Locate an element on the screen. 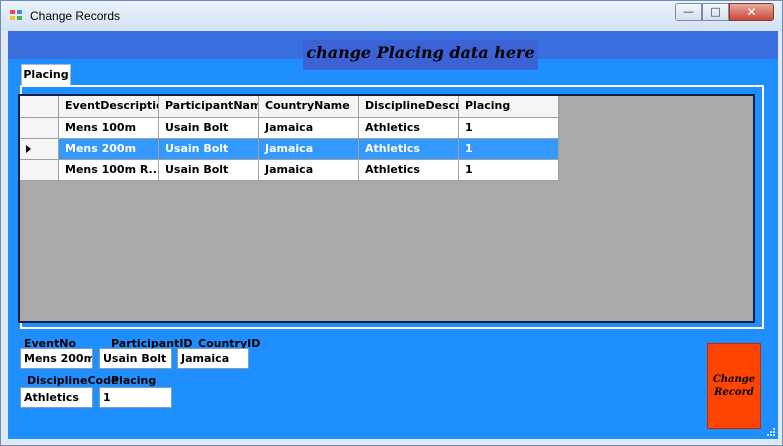 Image resolution: width=783 pixels, height=446 pixels. cell-event-description: Mens 100m is located at coordinates (109, 128).